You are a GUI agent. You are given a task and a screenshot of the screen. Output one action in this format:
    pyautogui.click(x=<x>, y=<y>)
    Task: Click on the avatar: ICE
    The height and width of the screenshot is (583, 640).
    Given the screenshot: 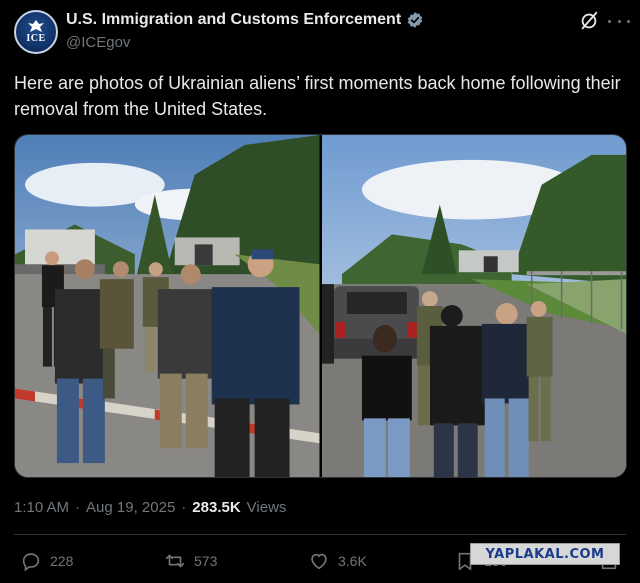 What is the action you would take?
    pyautogui.click(x=36, y=32)
    